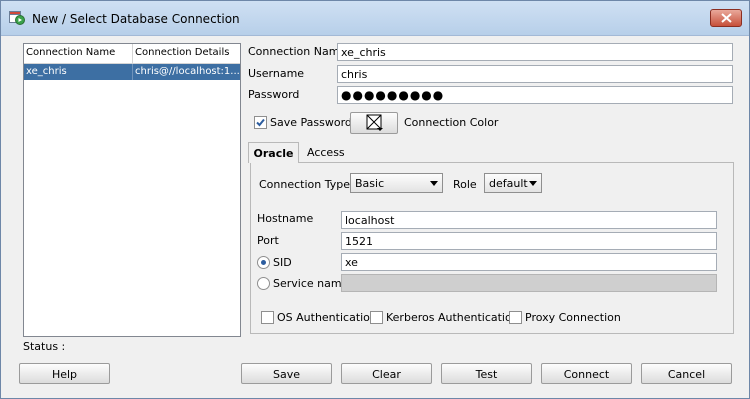  Describe the element at coordinates (263, 283) in the screenshot. I see `service-name-radio` at that location.